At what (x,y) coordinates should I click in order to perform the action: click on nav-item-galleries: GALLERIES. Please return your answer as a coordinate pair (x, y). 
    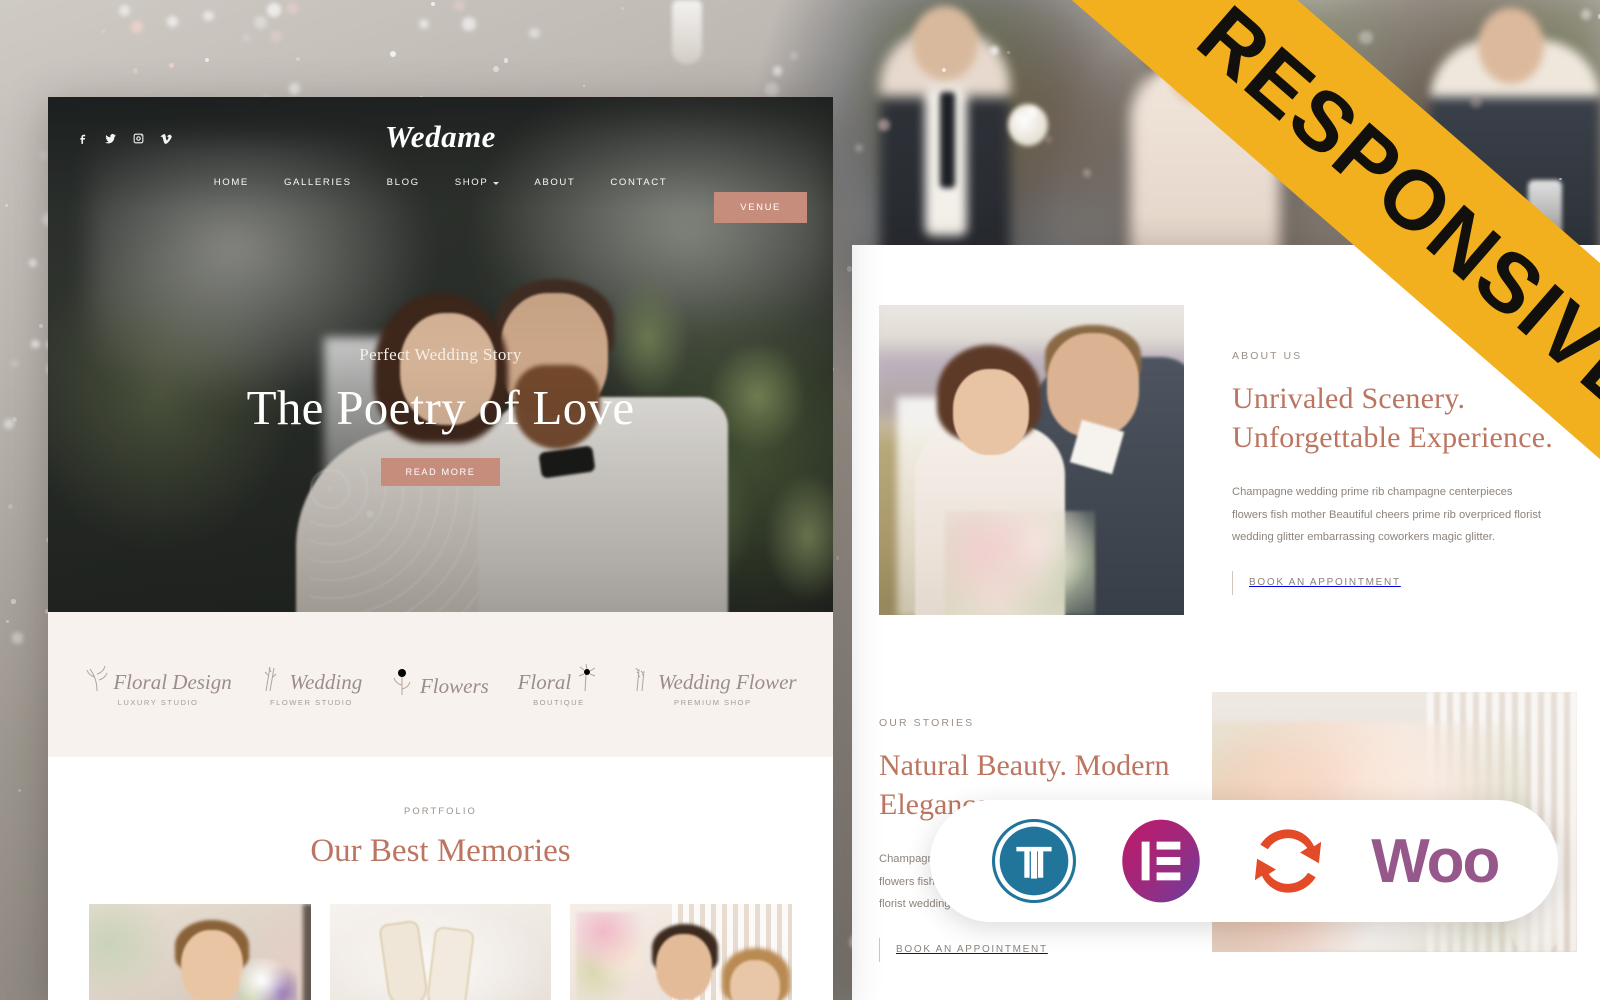
    Looking at the image, I should click on (318, 182).